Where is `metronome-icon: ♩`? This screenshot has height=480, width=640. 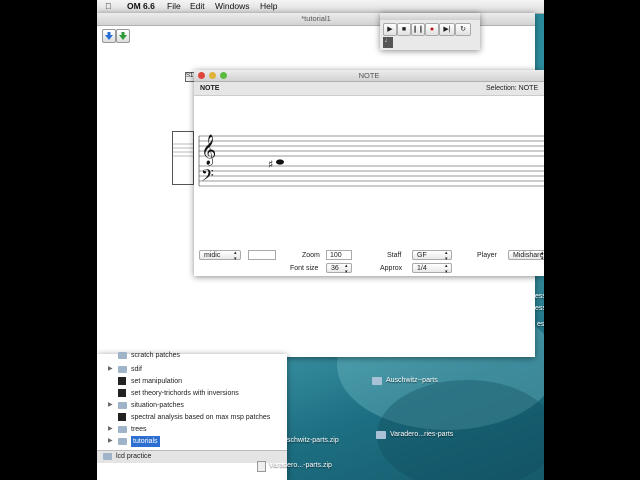
metronome-icon: ♩ is located at coordinates (388, 42).